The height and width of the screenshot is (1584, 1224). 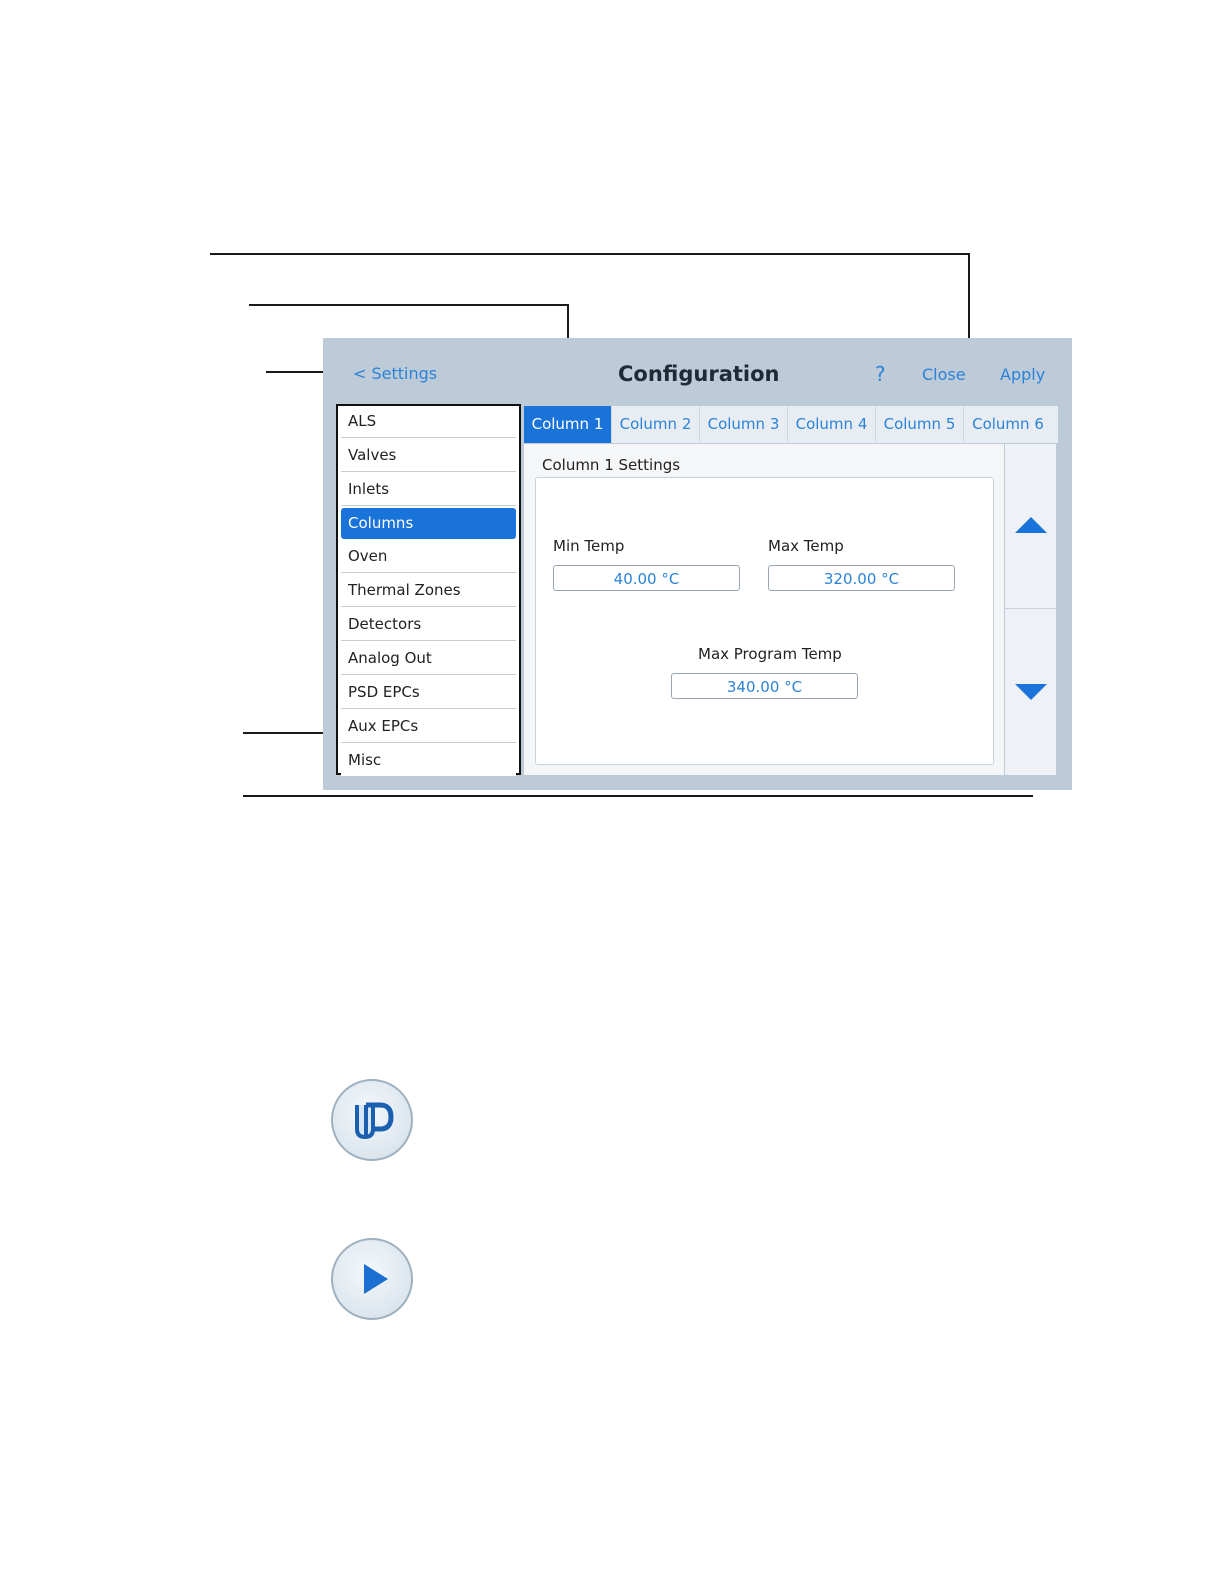 I want to click on play-icon, so click(x=376, y=1279).